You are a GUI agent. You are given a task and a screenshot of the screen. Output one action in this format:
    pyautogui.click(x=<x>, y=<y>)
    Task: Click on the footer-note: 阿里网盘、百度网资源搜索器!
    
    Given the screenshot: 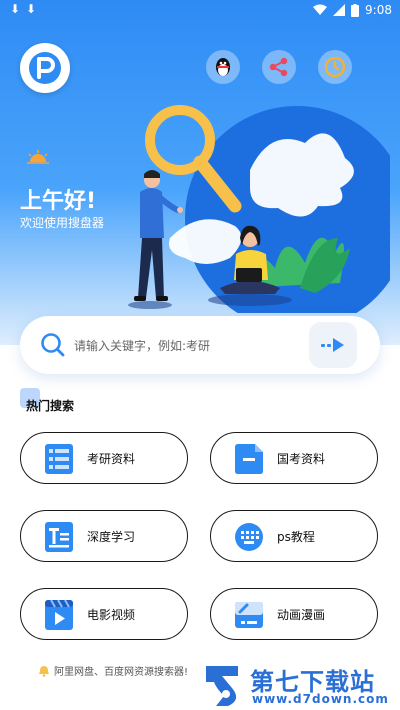 What is the action you would take?
    pyautogui.click(x=113, y=670)
    